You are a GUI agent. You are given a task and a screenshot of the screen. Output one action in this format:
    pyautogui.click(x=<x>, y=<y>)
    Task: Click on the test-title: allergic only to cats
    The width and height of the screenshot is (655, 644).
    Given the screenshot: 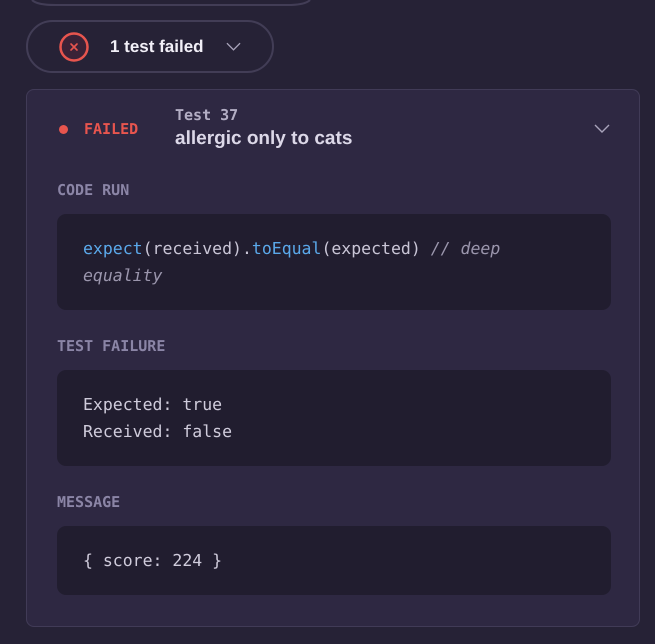 What is the action you would take?
    pyautogui.click(x=263, y=139)
    